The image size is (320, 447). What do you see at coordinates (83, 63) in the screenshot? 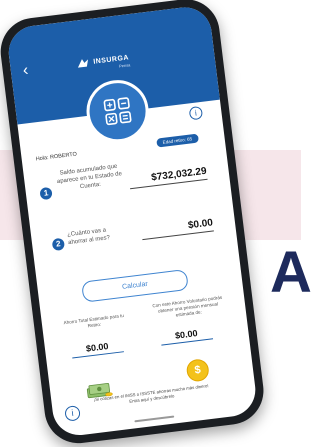
I see `brand-mark-icon` at bounding box center [83, 63].